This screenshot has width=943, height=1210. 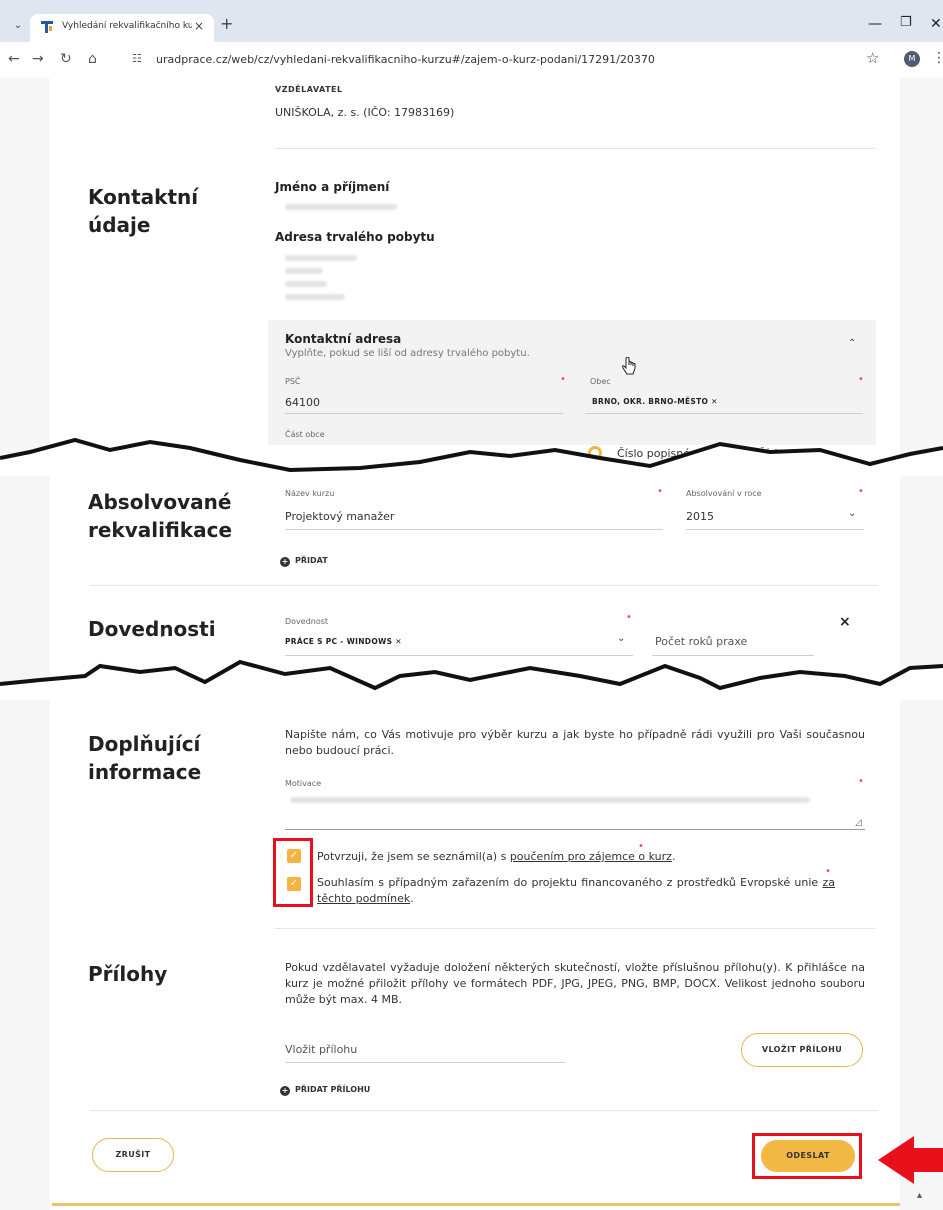 What do you see at coordinates (413, 856) in the screenshot?
I see `consent1-label: Potvrzuji, že jsem se seznámil(a) s` at bounding box center [413, 856].